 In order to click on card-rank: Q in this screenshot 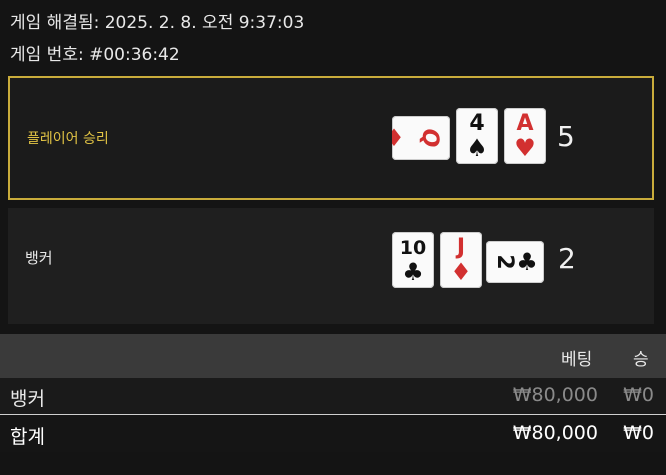, I will do `click(429, 138)`.